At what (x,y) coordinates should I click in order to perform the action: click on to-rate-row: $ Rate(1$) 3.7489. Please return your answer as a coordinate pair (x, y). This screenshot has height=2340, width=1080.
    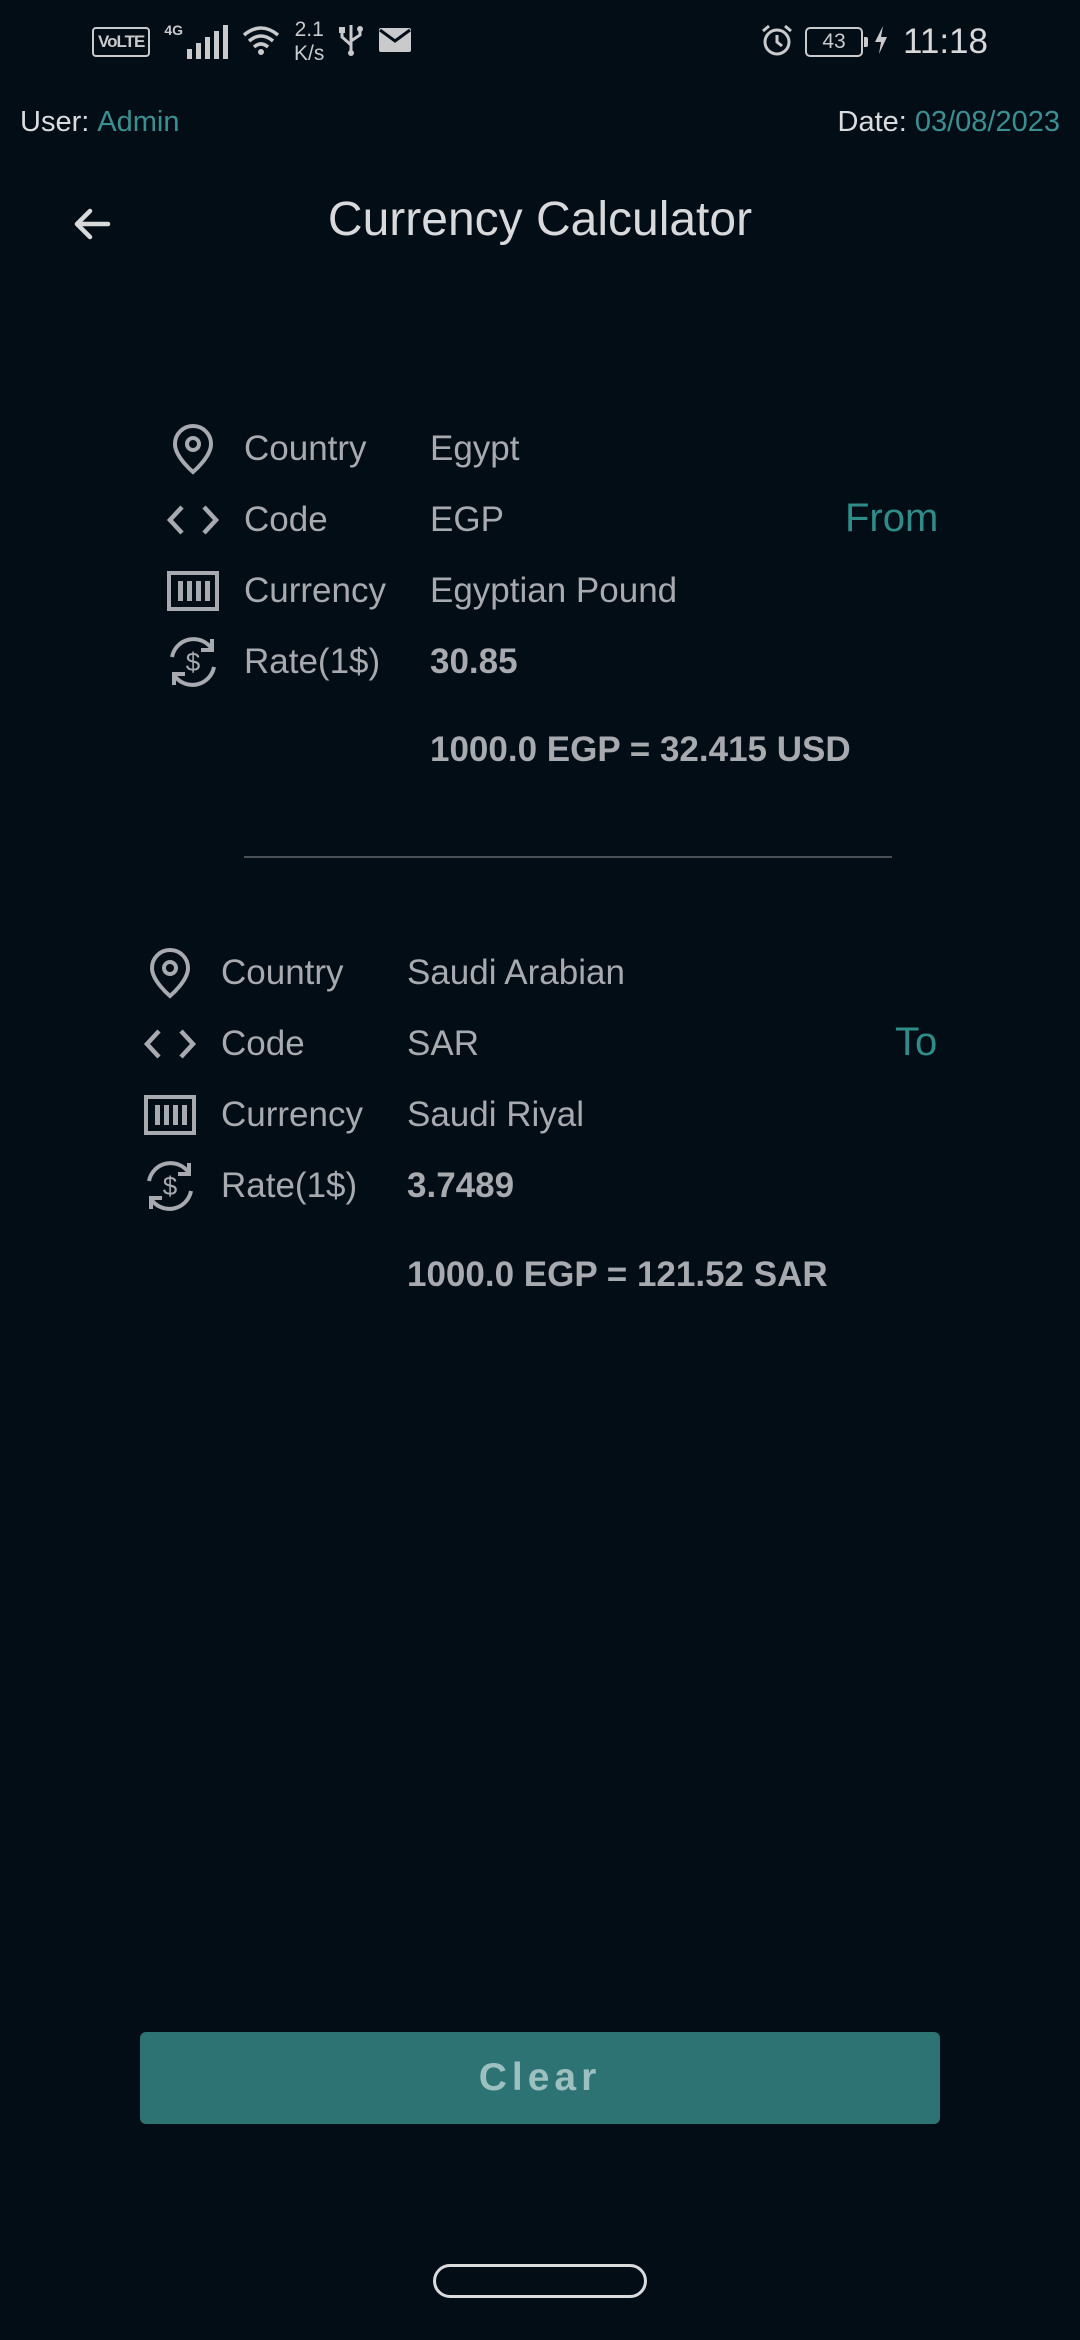
    Looking at the image, I should click on (327, 1186).